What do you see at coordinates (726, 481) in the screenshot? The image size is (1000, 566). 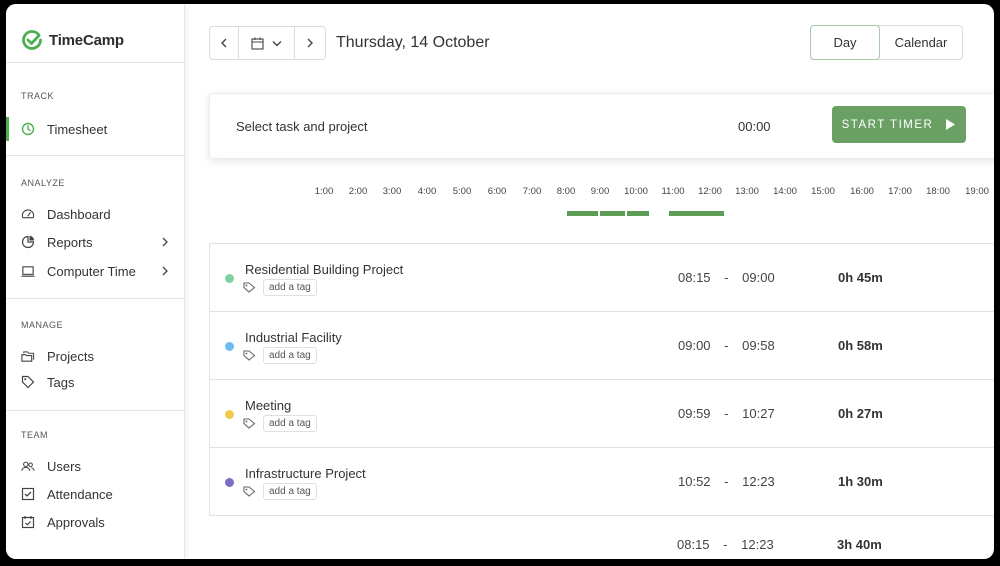 I see `entry-time-range: 10:52 - 12:23` at bounding box center [726, 481].